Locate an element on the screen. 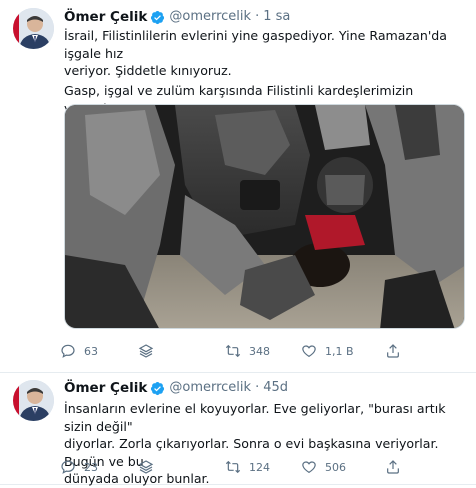 This screenshot has width=476, height=488. tweet-header: Ömer Çelik @omerrcelik · 1 sa is located at coordinates (177, 17).